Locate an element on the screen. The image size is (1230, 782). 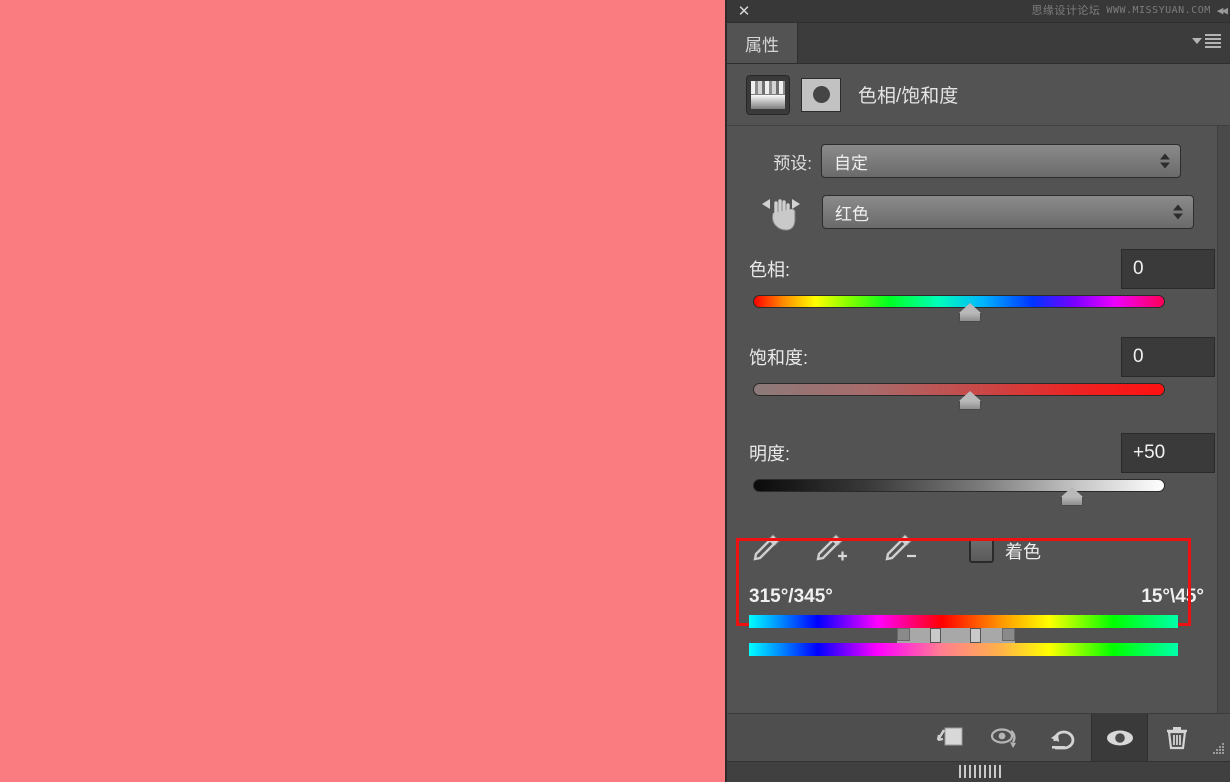
panel-scrollbar is located at coordinates (1223, 427).